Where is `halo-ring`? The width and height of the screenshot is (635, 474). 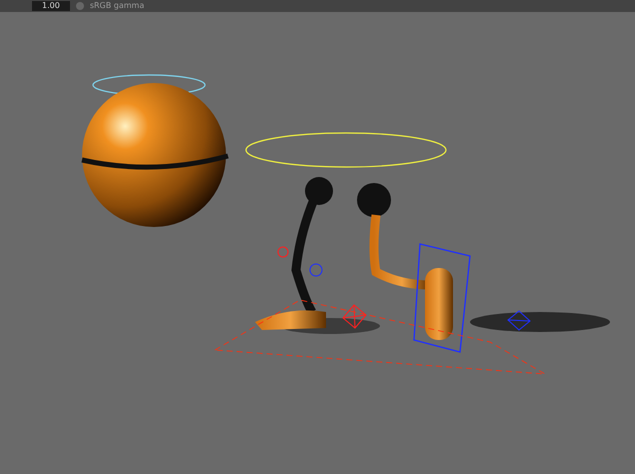 halo-ring is located at coordinates (346, 150).